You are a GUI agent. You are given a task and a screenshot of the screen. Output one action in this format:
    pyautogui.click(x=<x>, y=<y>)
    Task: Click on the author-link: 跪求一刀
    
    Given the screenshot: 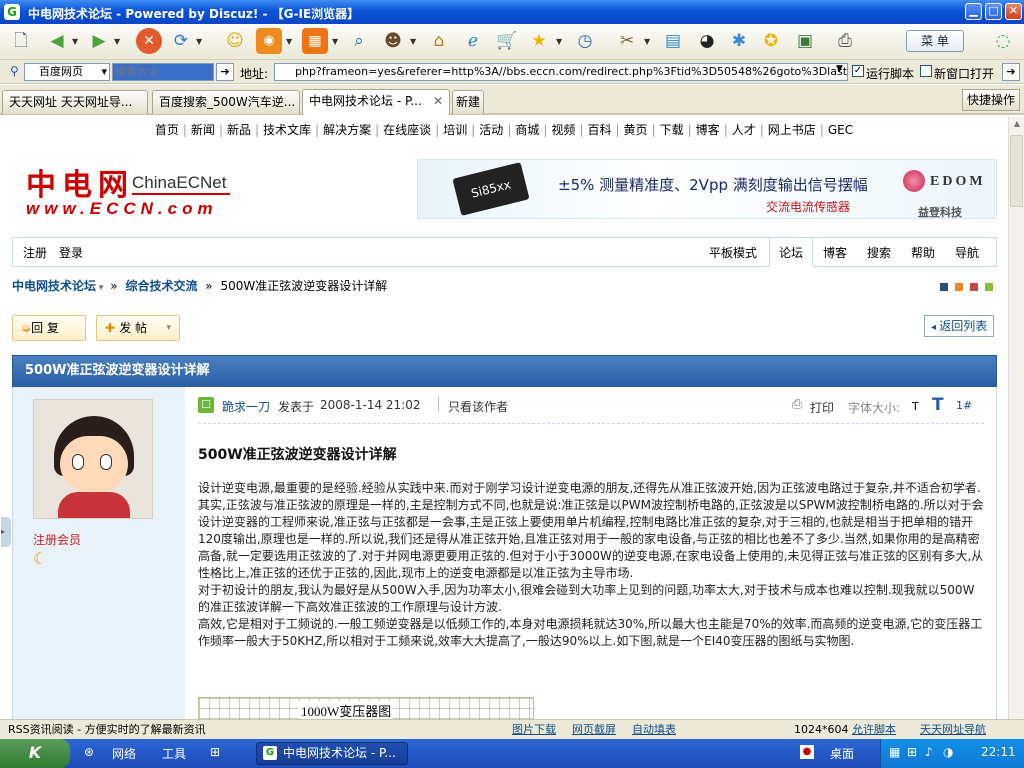 What is the action you would take?
    pyautogui.click(x=246, y=406)
    